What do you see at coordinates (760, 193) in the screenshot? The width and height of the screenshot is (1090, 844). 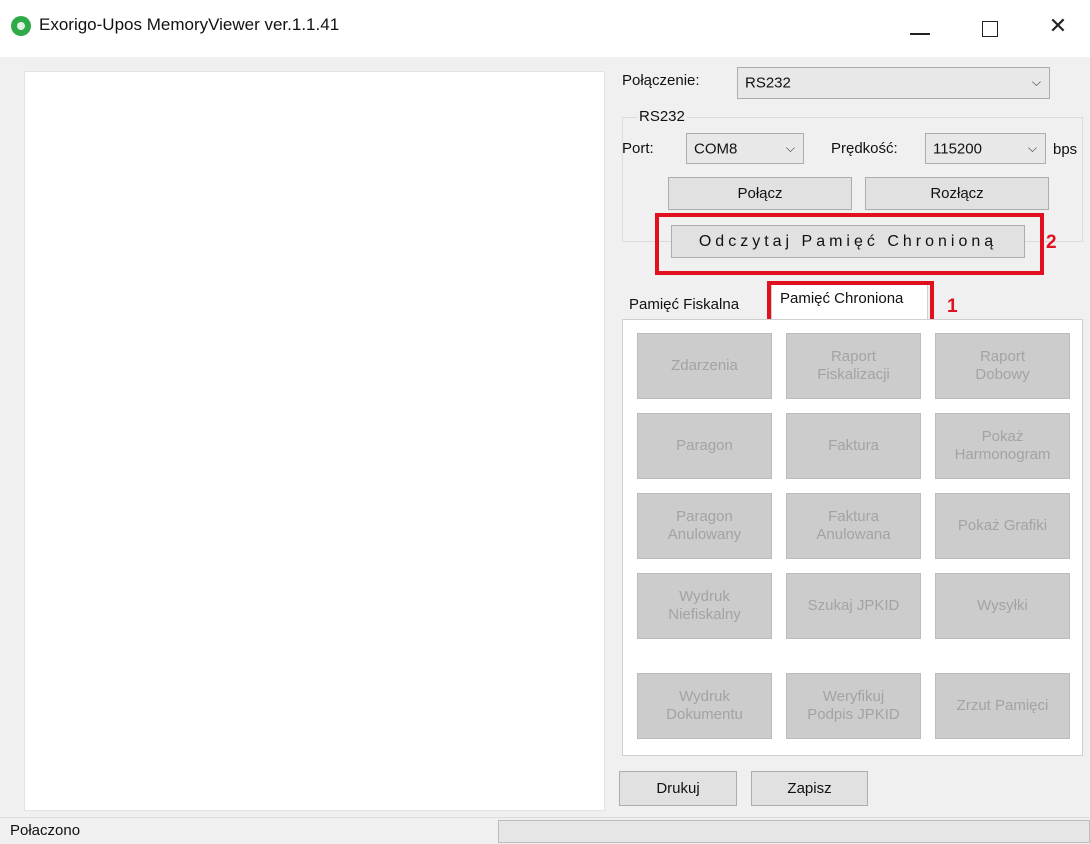 I see `connect-button: Połącz` at bounding box center [760, 193].